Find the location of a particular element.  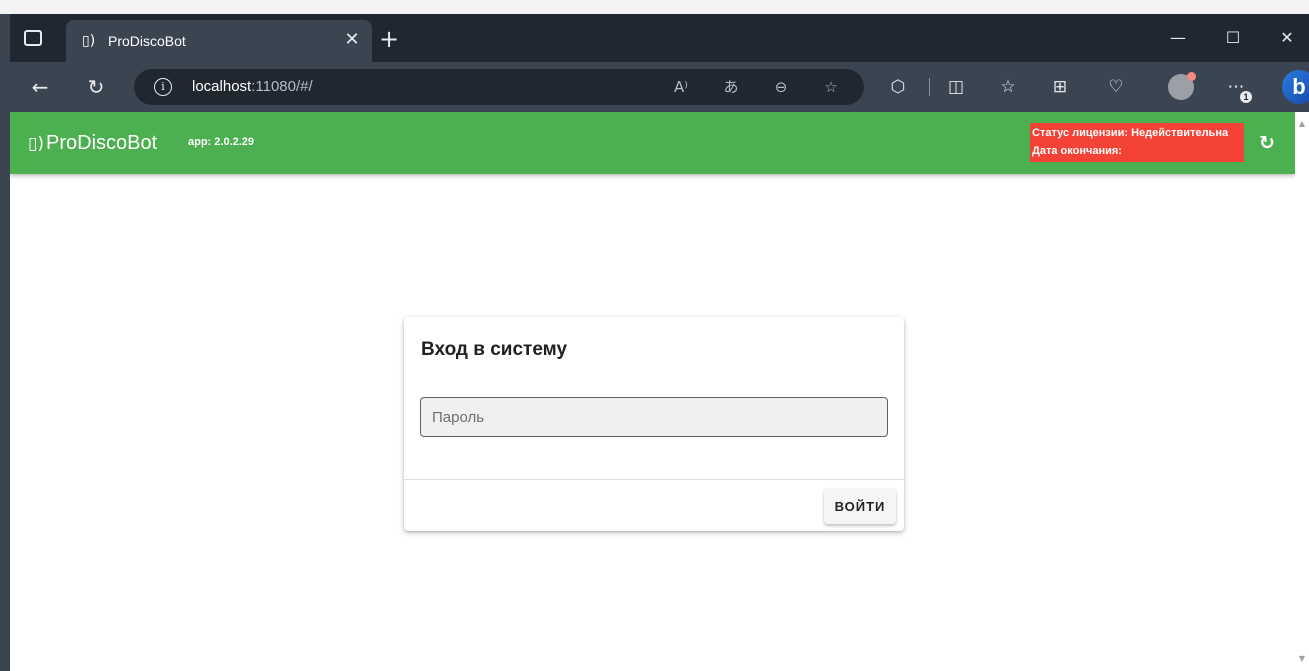

card-divider is located at coordinates (654, 479).